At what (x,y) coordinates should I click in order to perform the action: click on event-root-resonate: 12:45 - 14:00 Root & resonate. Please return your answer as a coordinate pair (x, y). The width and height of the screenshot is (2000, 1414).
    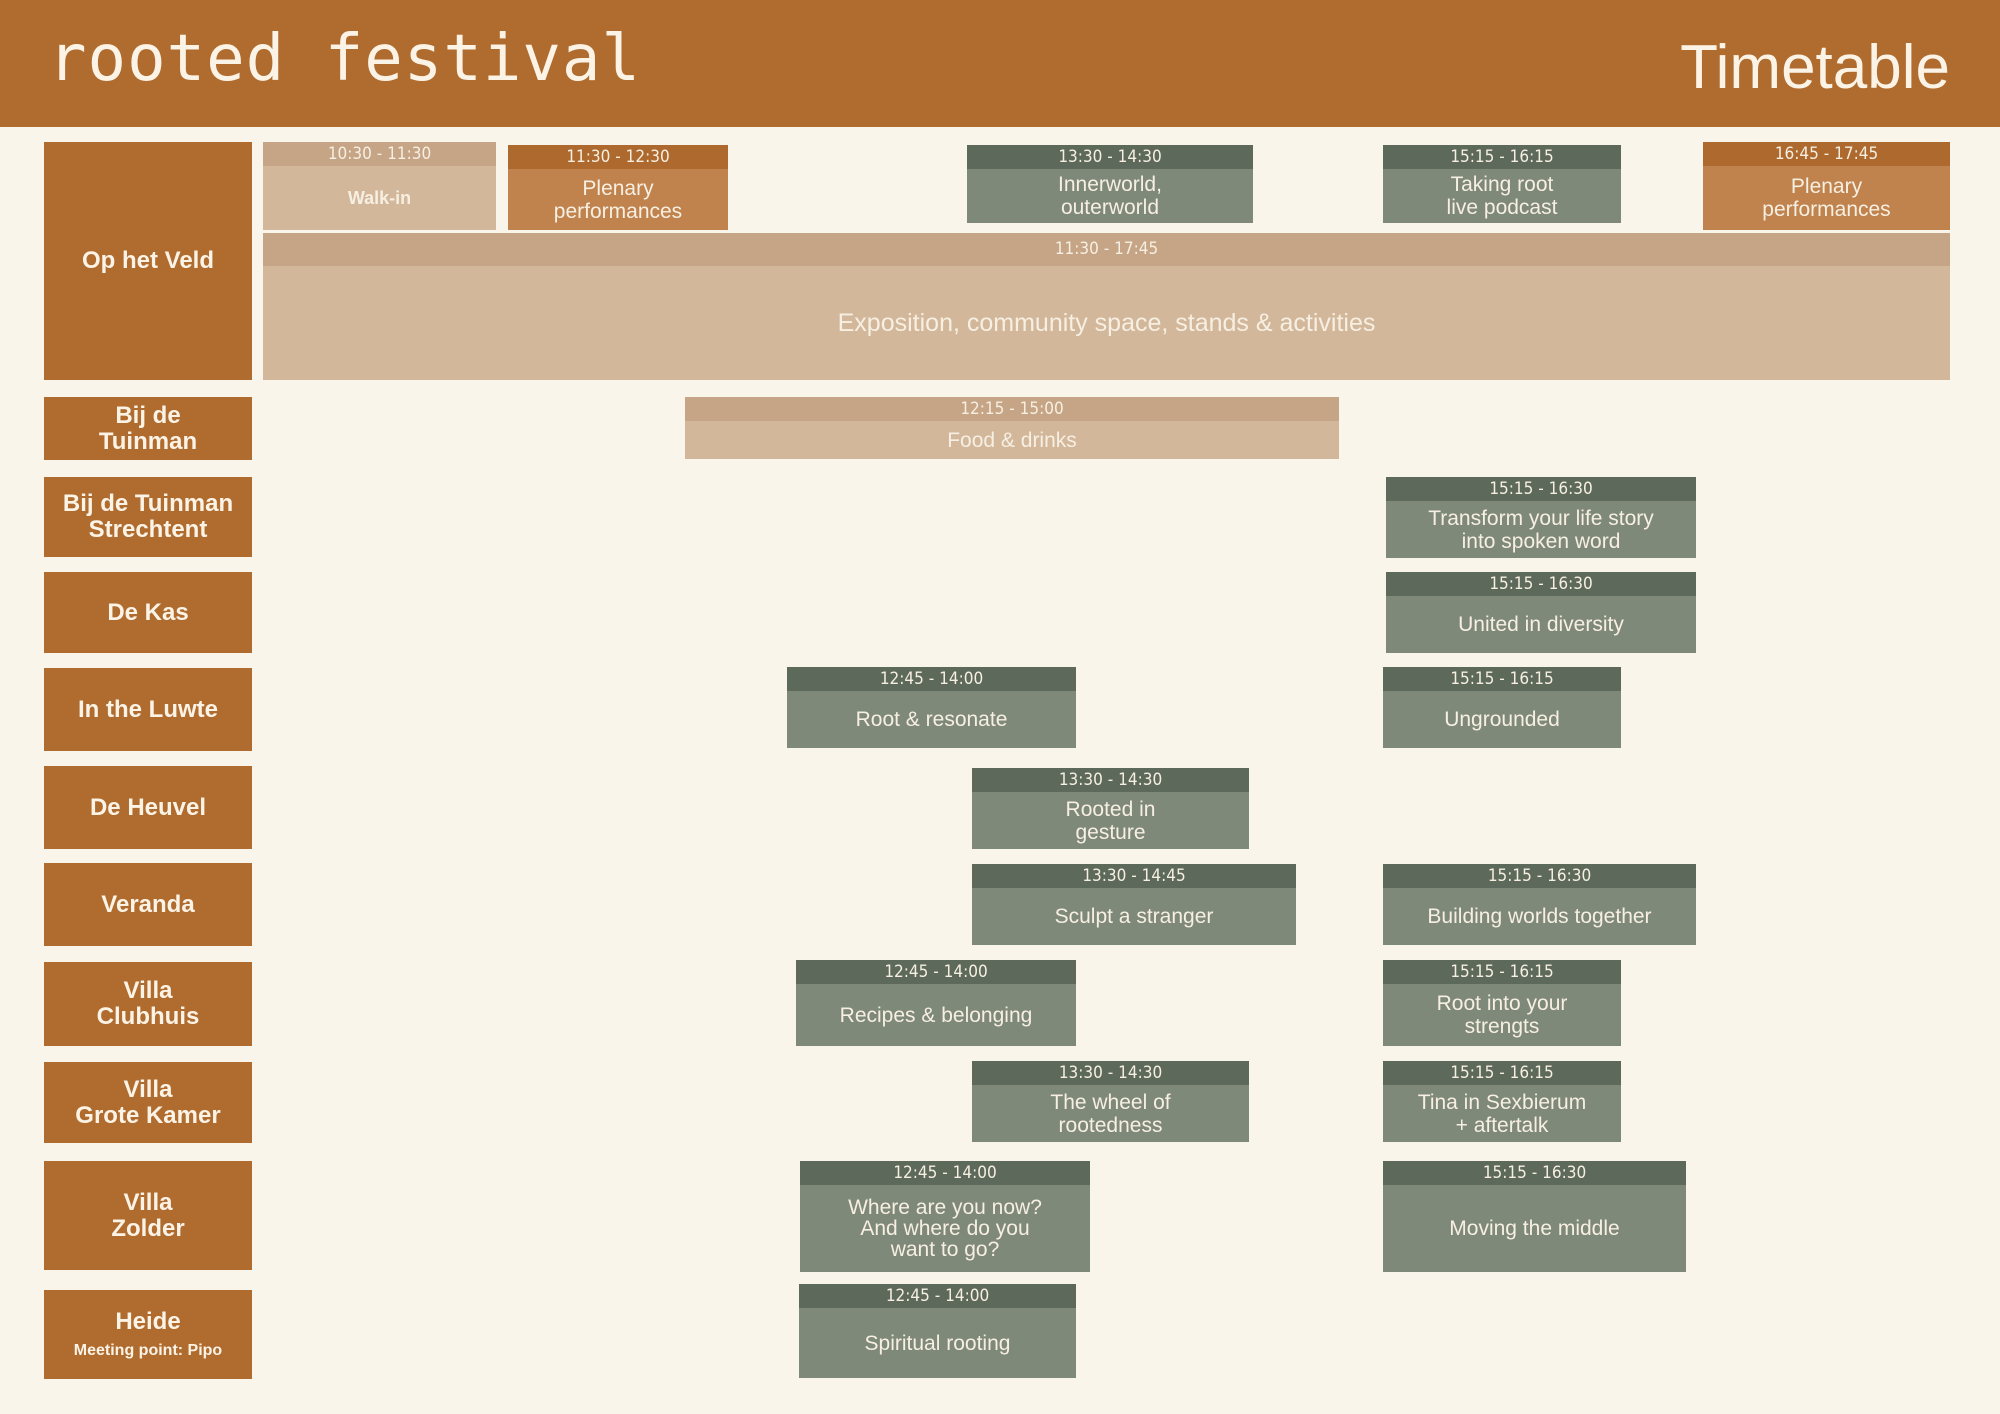
    Looking at the image, I should click on (931, 707).